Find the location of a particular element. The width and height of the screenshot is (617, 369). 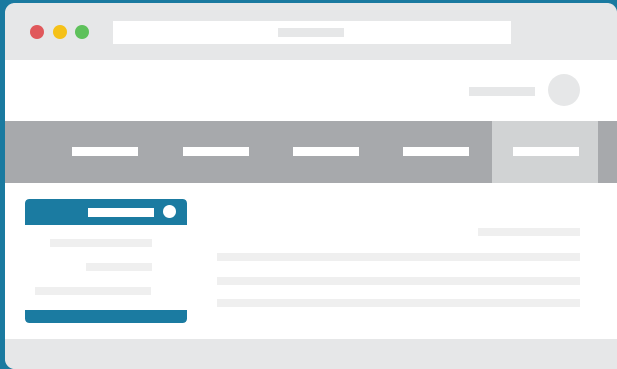

card-header is located at coordinates (106, 212).